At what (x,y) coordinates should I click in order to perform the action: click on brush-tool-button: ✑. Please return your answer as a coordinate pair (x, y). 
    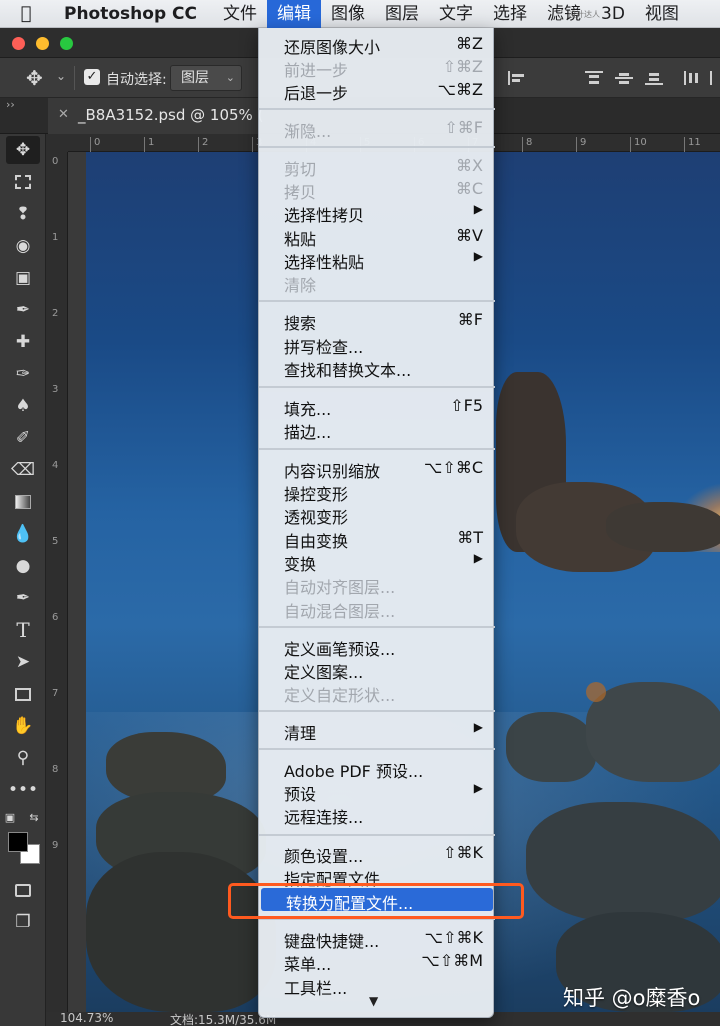
    Looking at the image, I should click on (23, 374).